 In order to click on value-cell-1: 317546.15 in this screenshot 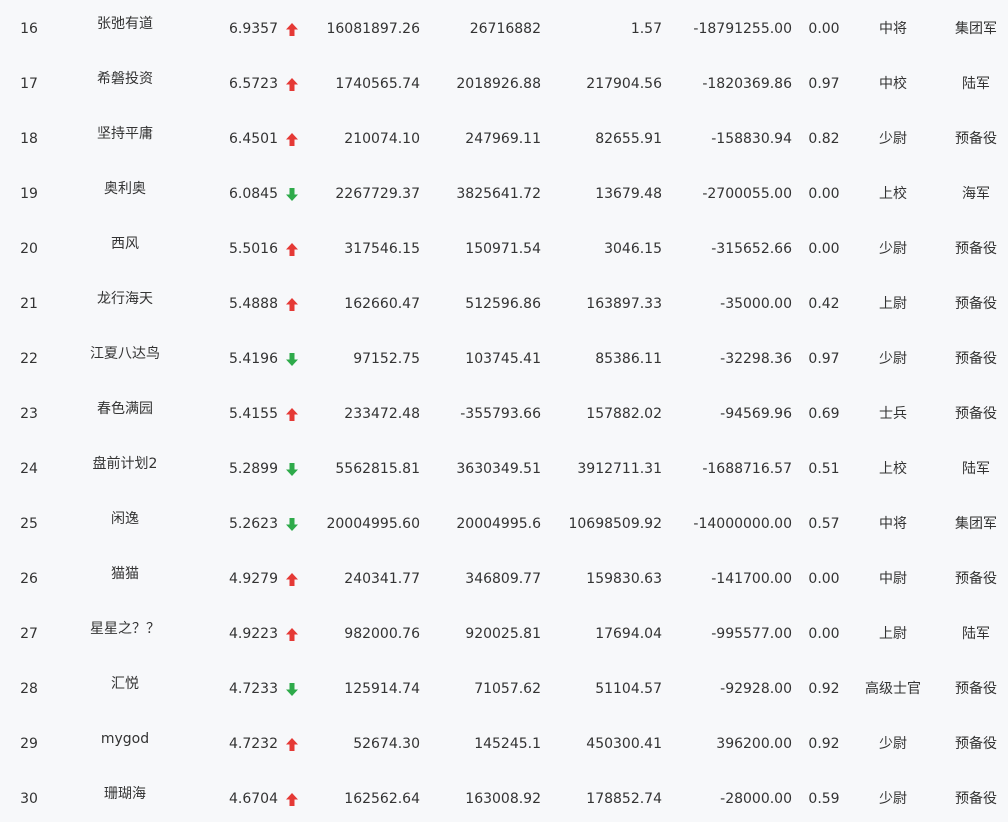, I will do `click(382, 249)`.